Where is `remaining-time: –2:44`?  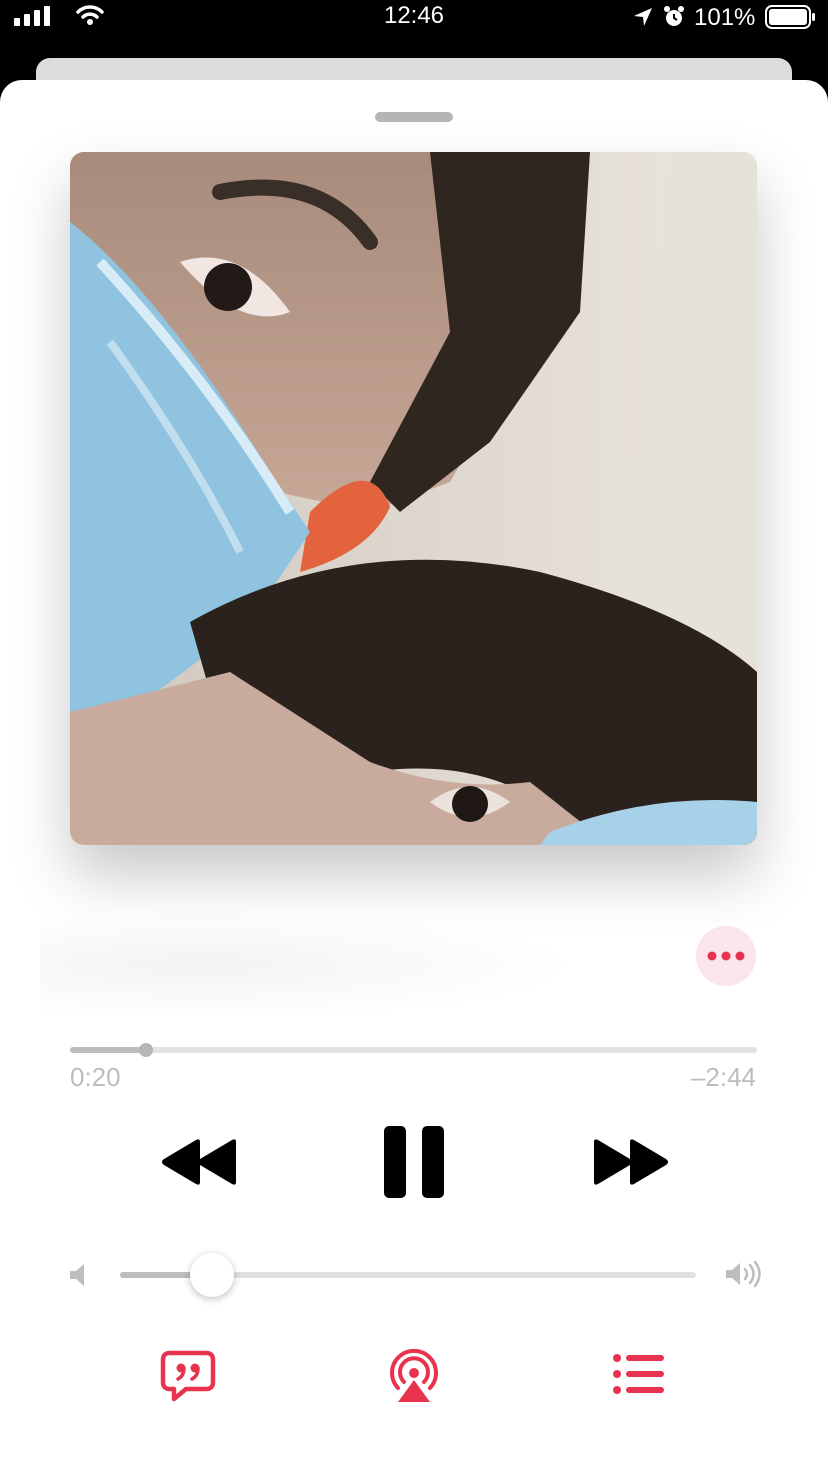 remaining-time: –2:44 is located at coordinates (723, 1077).